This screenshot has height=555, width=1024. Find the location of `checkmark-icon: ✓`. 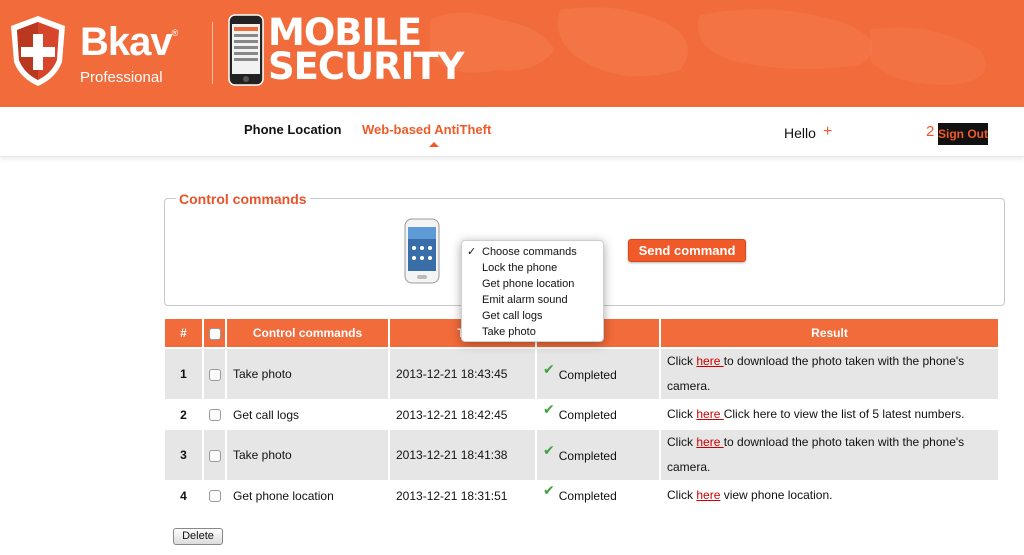

checkmark-icon: ✓ is located at coordinates (472, 252).